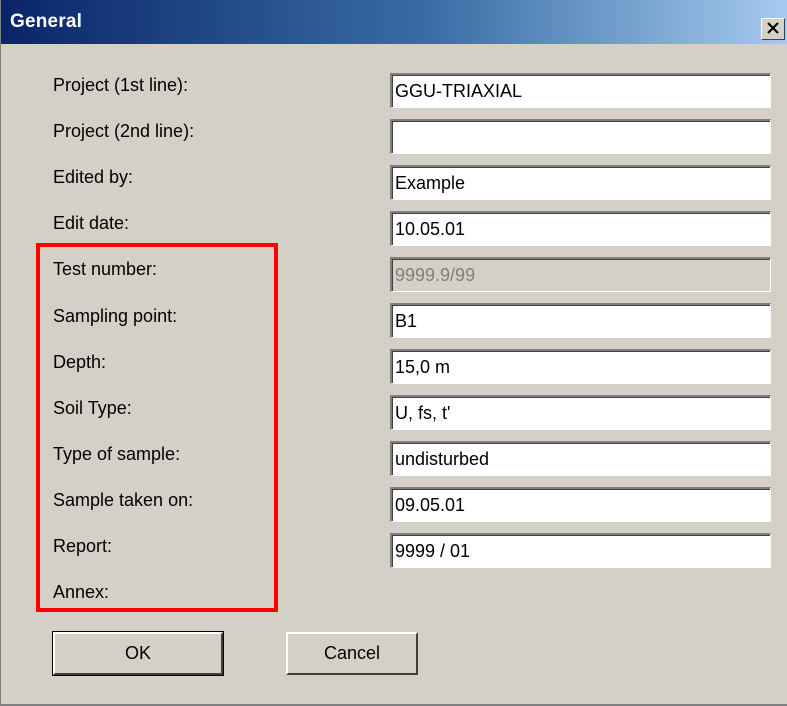  What do you see at coordinates (92, 408) in the screenshot?
I see `label-soil-type: Soil Type:` at bounding box center [92, 408].